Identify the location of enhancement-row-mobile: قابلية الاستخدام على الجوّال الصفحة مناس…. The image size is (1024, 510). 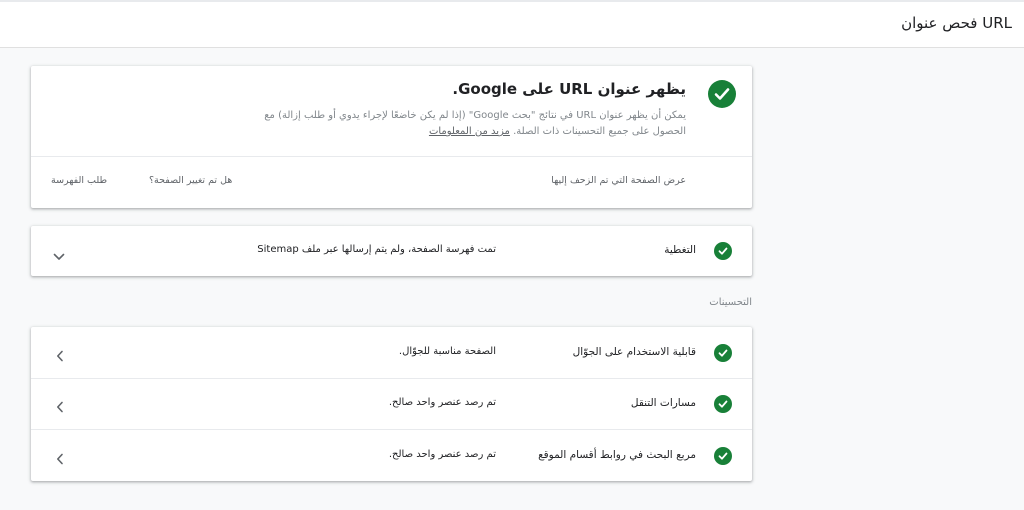
(391, 353).